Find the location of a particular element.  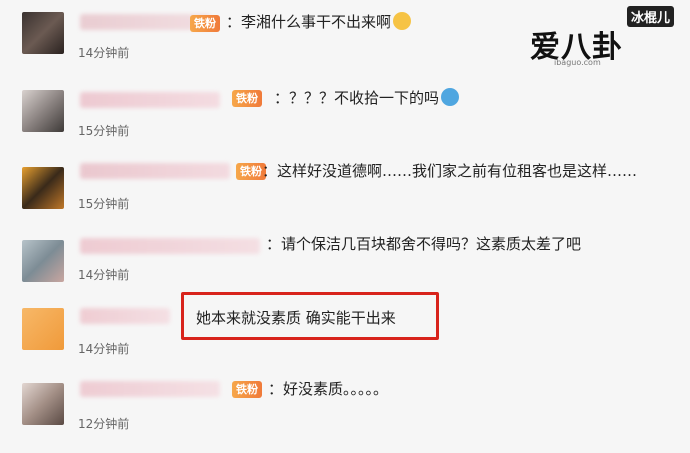

comment-text: ：李湘什么事干不出来啊 is located at coordinates (319, 22).